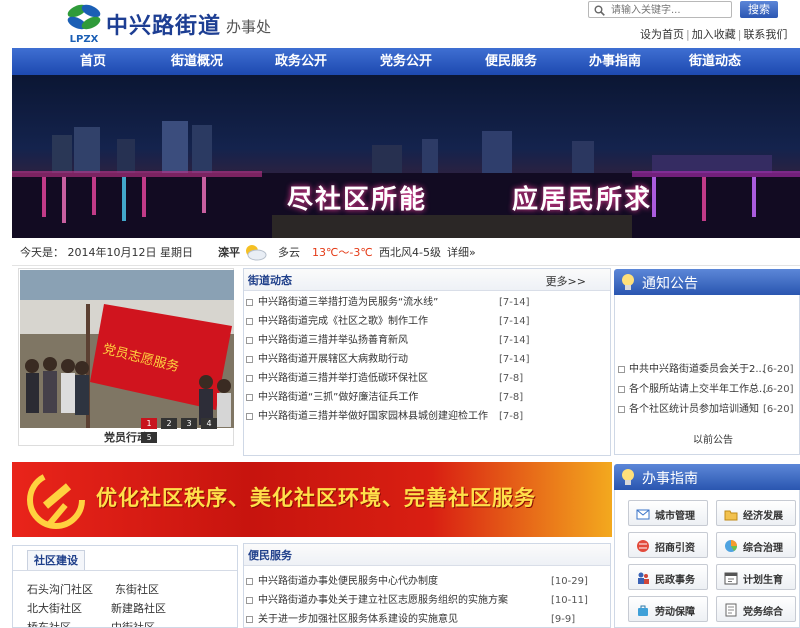 The image size is (800, 628). I want to click on news-title: 中兴路街道开展辖区大病救助行动, so click(333, 359).